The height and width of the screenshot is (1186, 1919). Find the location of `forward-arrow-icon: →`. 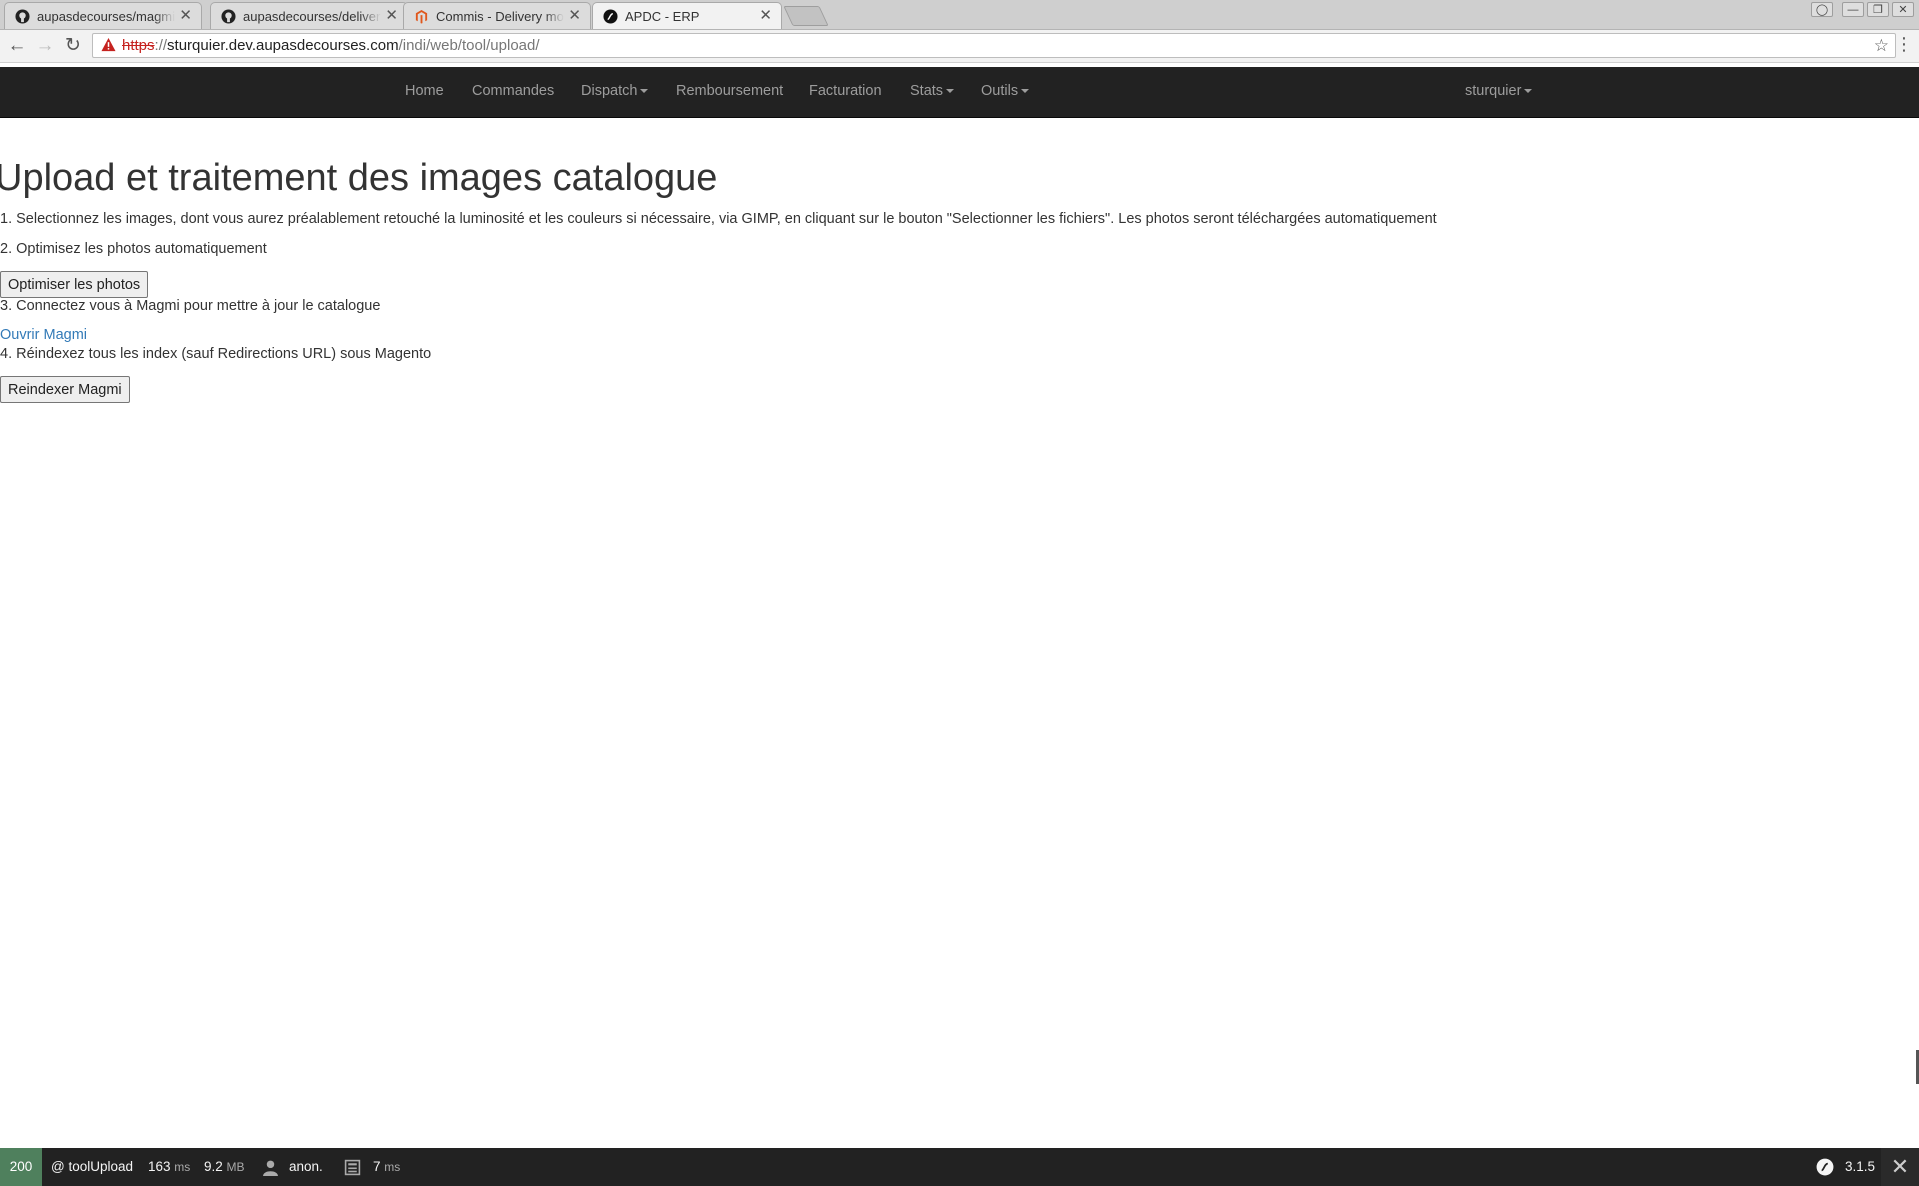

forward-arrow-icon: → is located at coordinates (45, 46).